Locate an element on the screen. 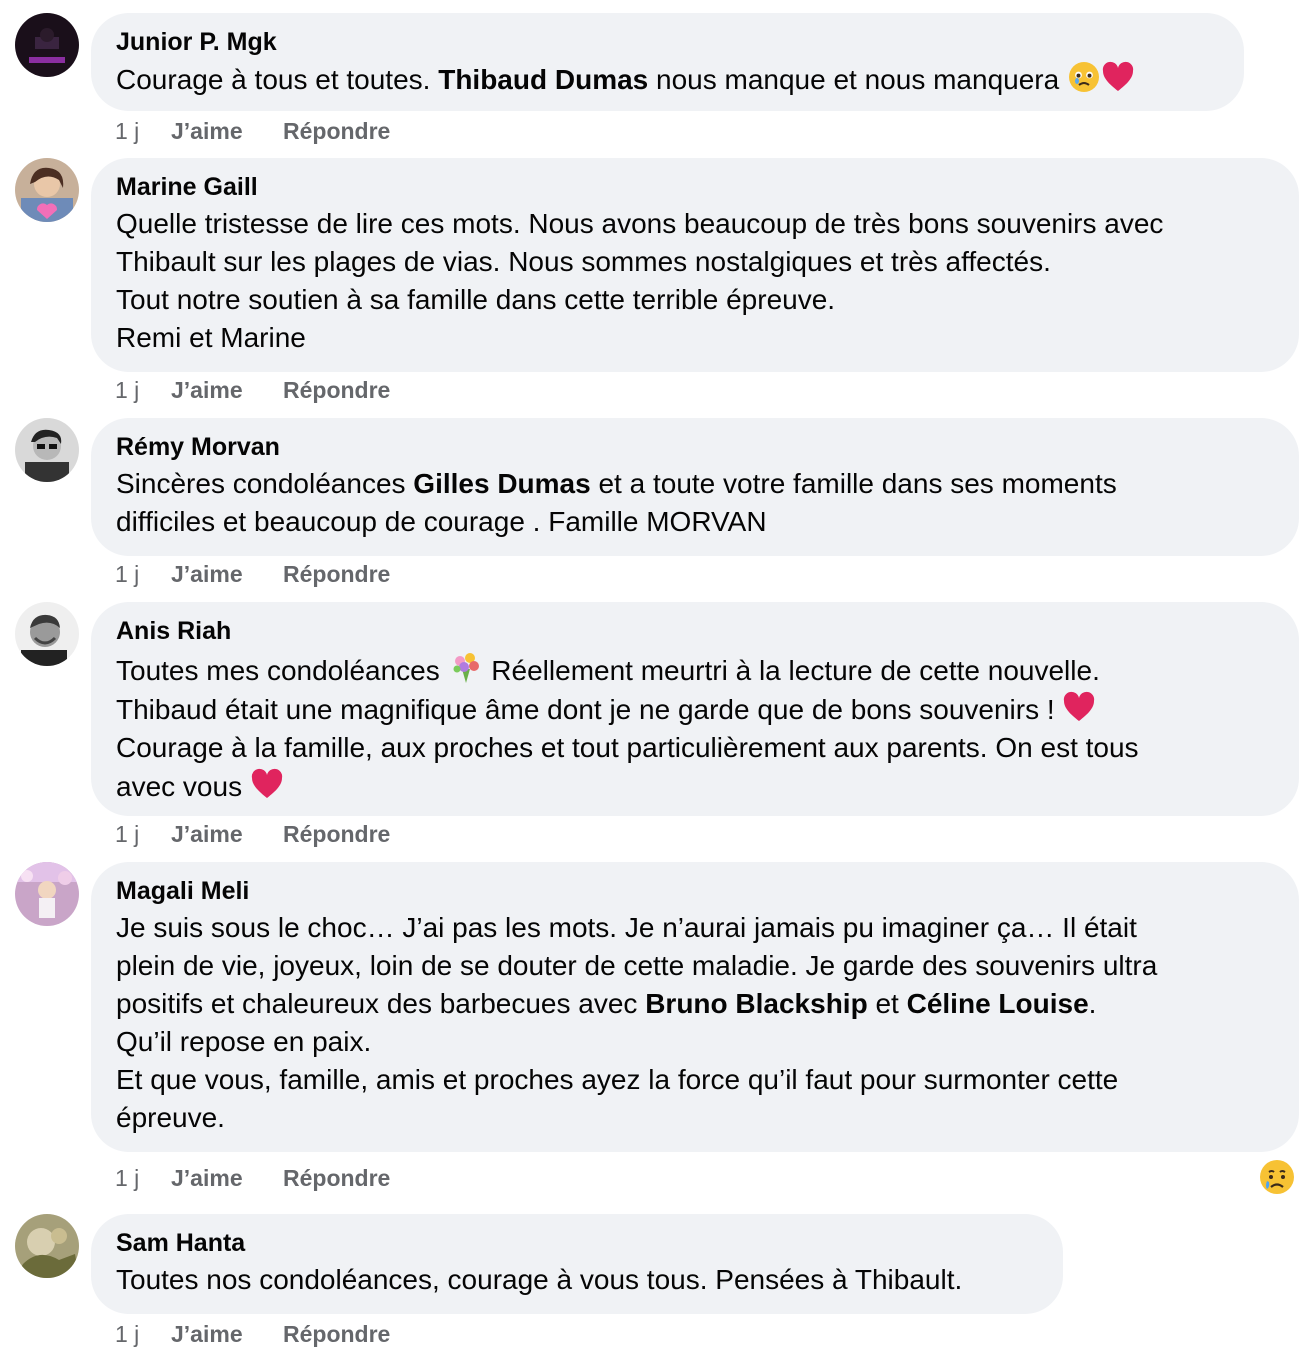 The height and width of the screenshot is (1348, 1312). comment-author: Sam Hanta is located at coordinates (577, 1243).